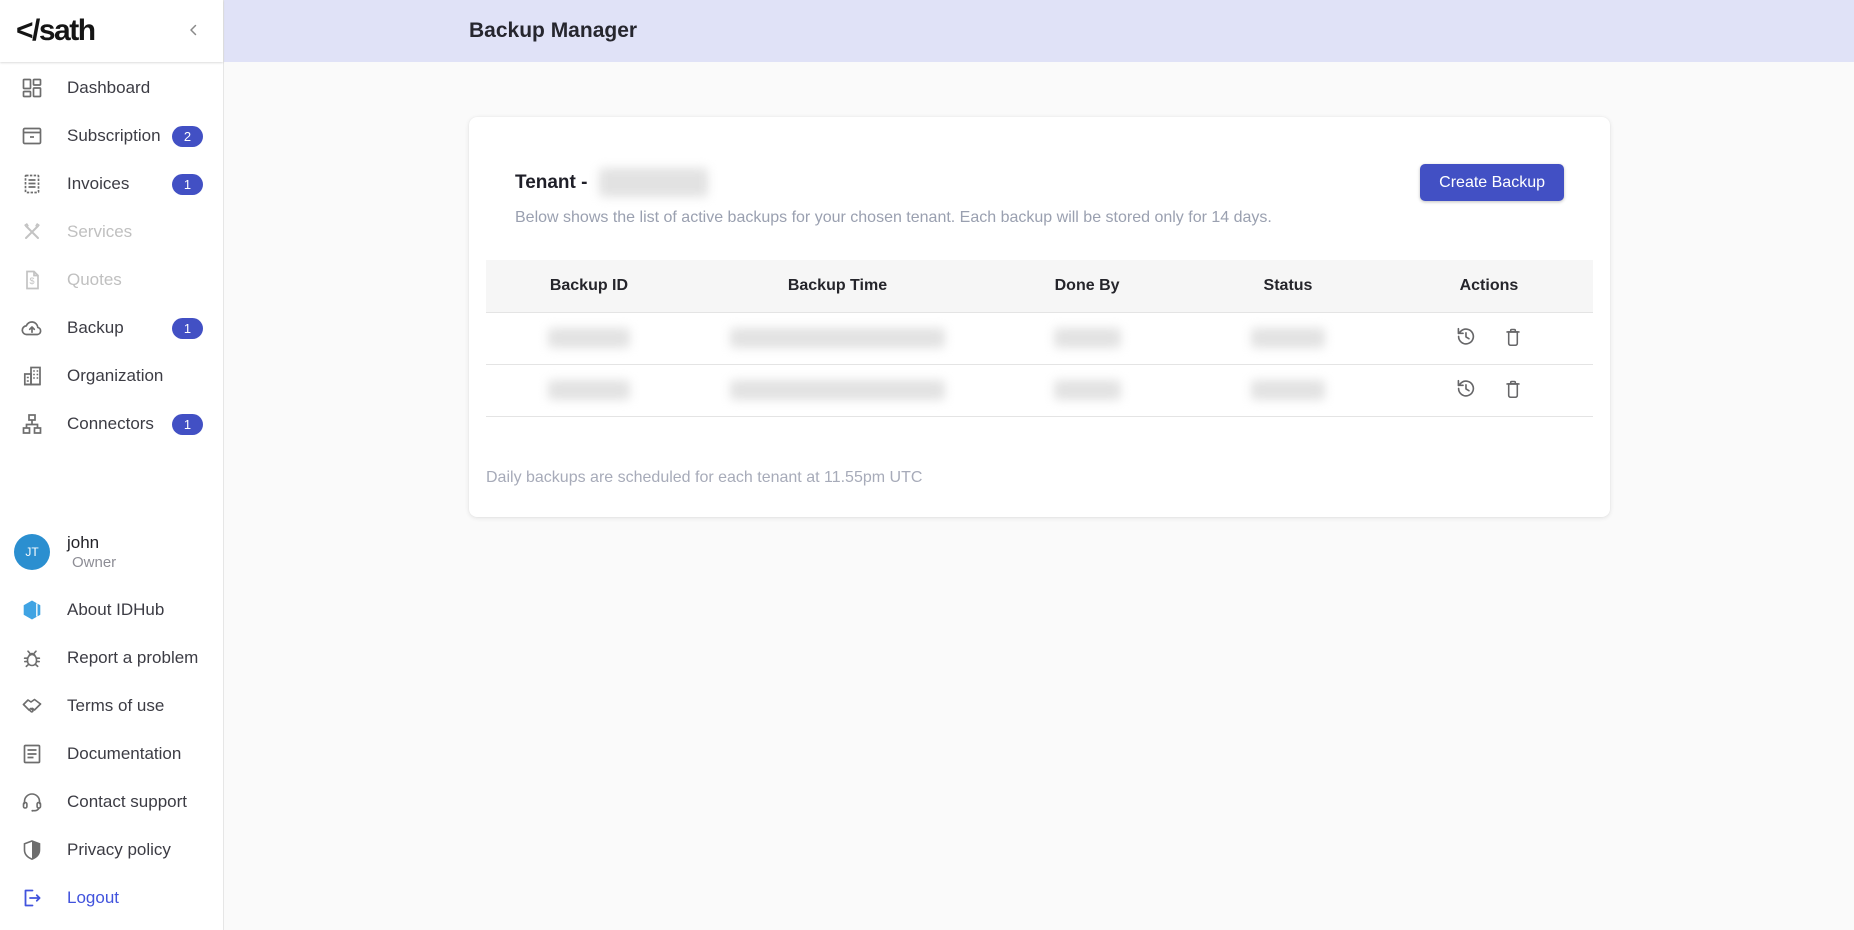  I want to click on quotes-icon: $, so click(32, 280).